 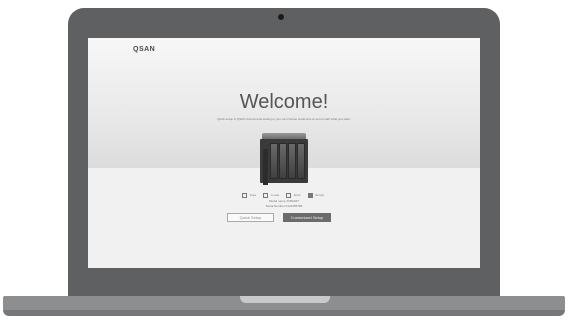 I want to click on laptop-base, so click(x=284, y=306).